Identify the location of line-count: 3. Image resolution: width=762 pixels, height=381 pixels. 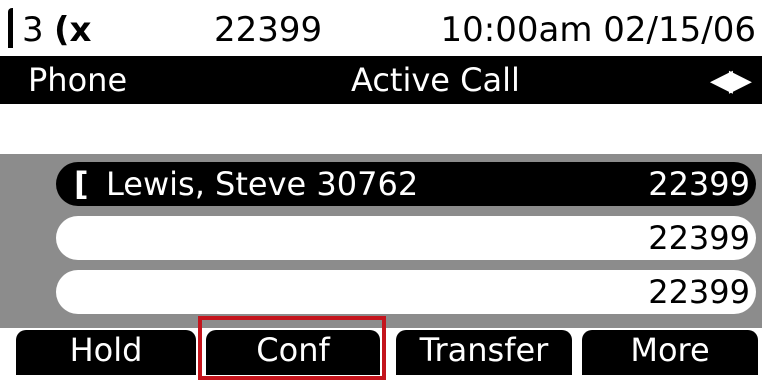
(33, 30).